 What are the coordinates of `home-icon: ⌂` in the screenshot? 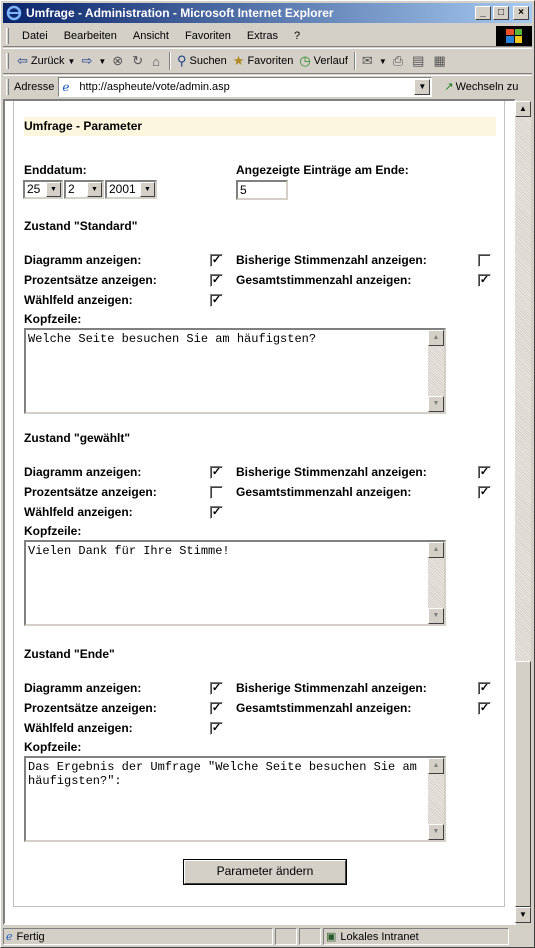 It's located at (156, 61).